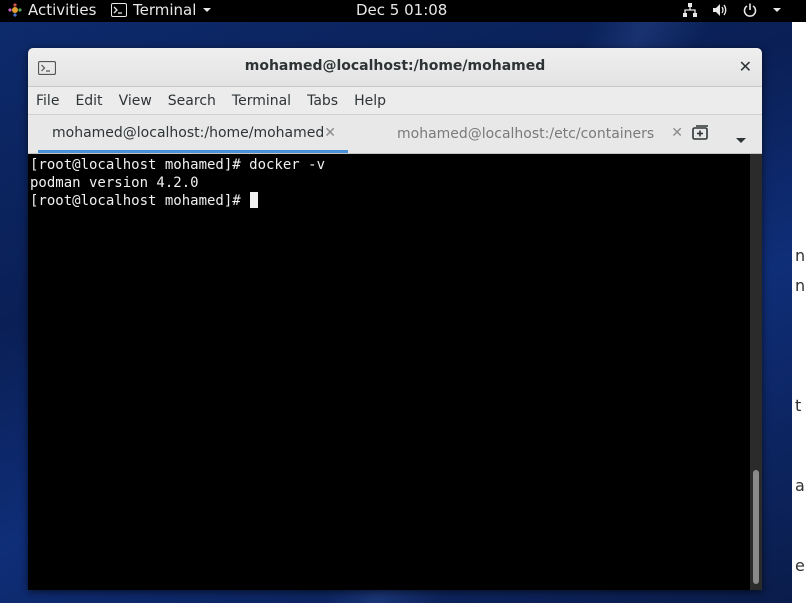 This screenshot has height=603, width=806. Describe the element at coordinates (322, 101) in the screenshot. I see `menu-tabs: Tabs` at that location.